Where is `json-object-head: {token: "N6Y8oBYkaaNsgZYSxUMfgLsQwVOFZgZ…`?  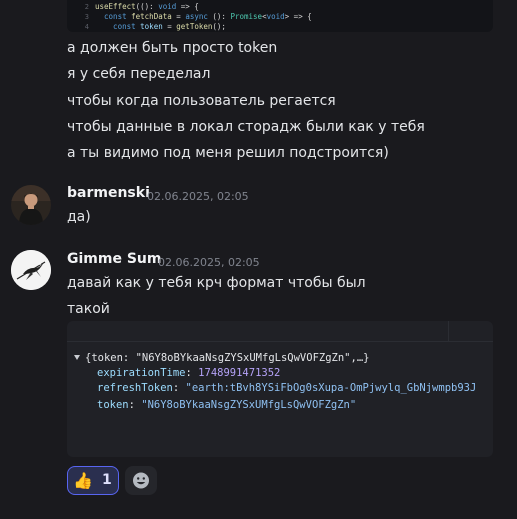 json-object-head: {token: "N6Y8oBYkaaNsgZYSxUMfgLsQwVOFZgZ… is located at coordinates (227, 358).